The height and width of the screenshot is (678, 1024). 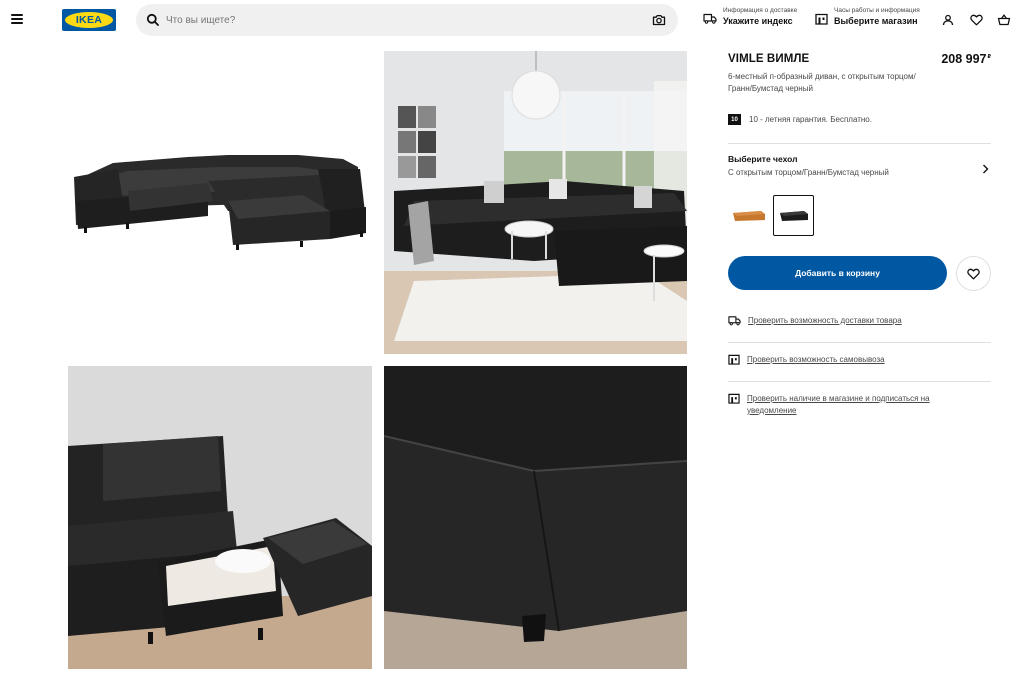 What do you see at coordinates (758, 21) in the screenshot?
I see `delivery-label: Укажите индекс` at bounding box center [758, 21].